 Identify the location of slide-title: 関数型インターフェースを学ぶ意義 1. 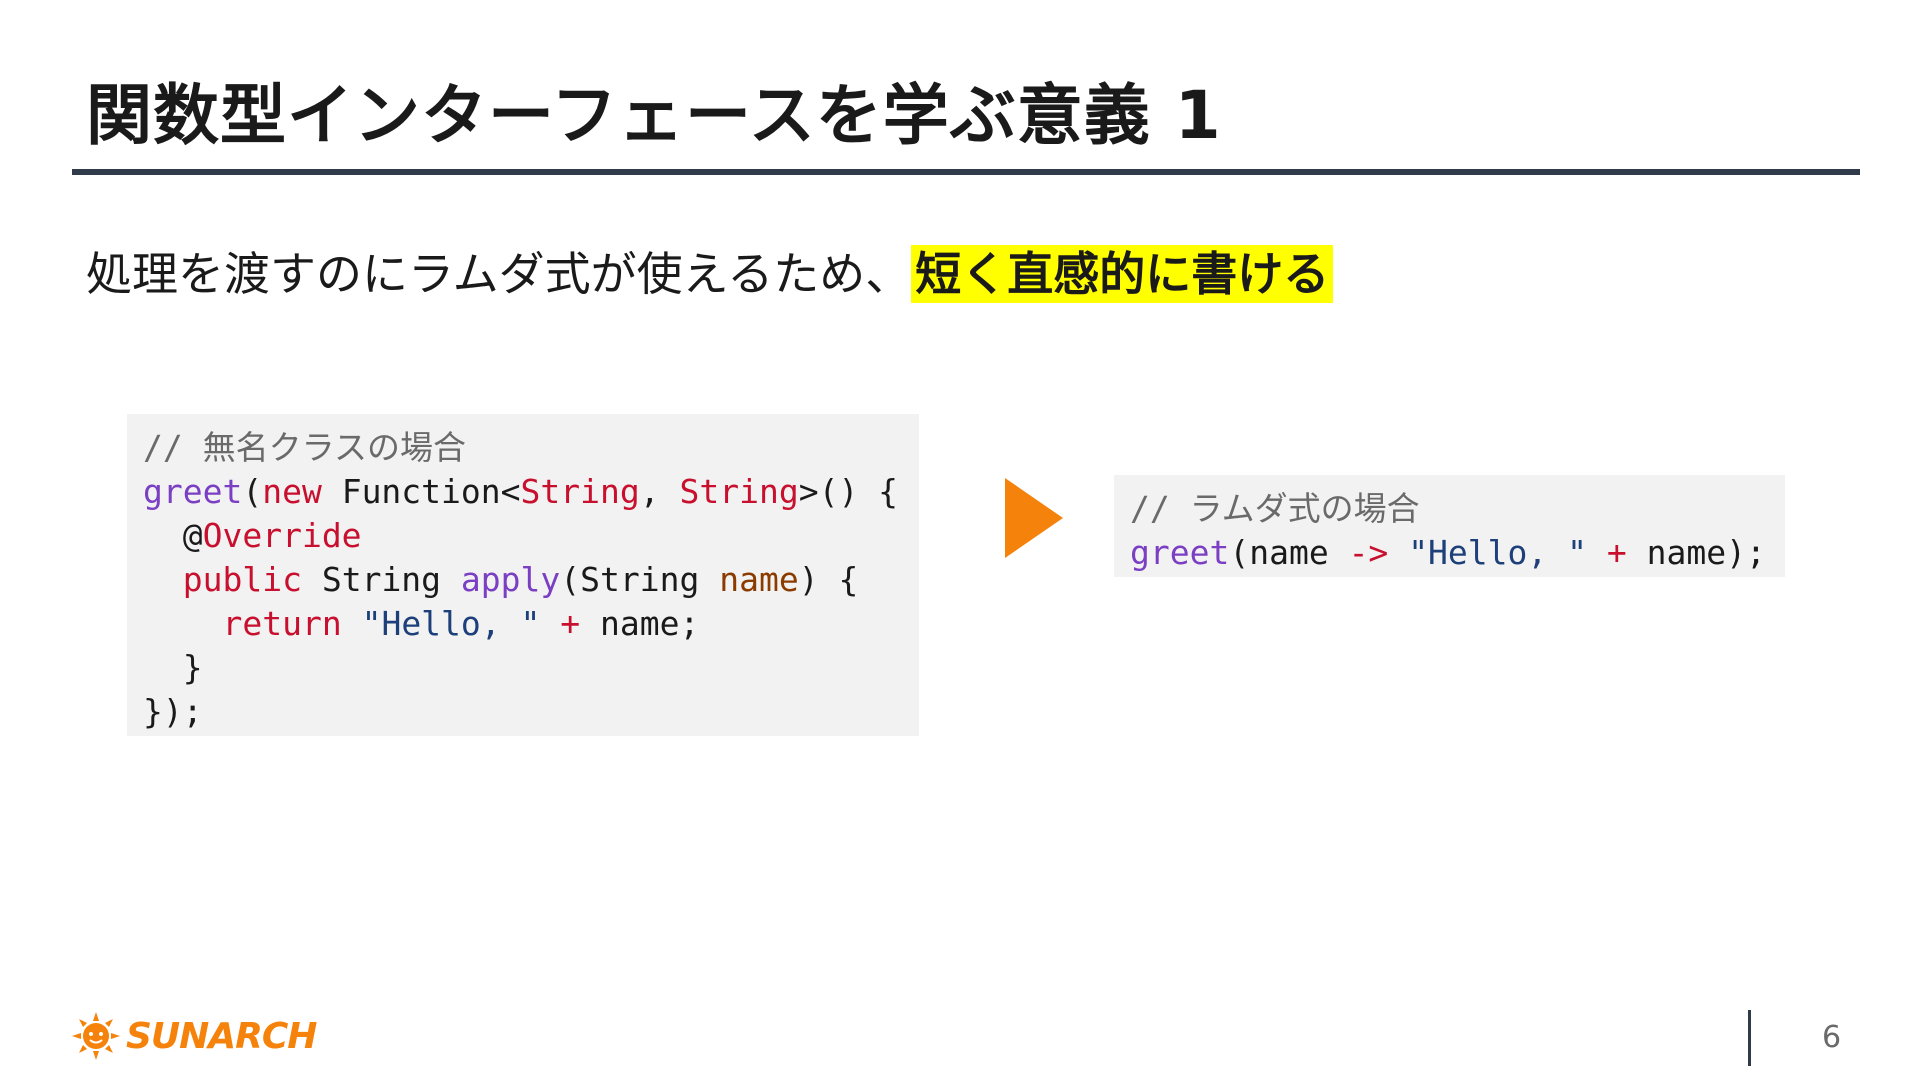
(654, 115).